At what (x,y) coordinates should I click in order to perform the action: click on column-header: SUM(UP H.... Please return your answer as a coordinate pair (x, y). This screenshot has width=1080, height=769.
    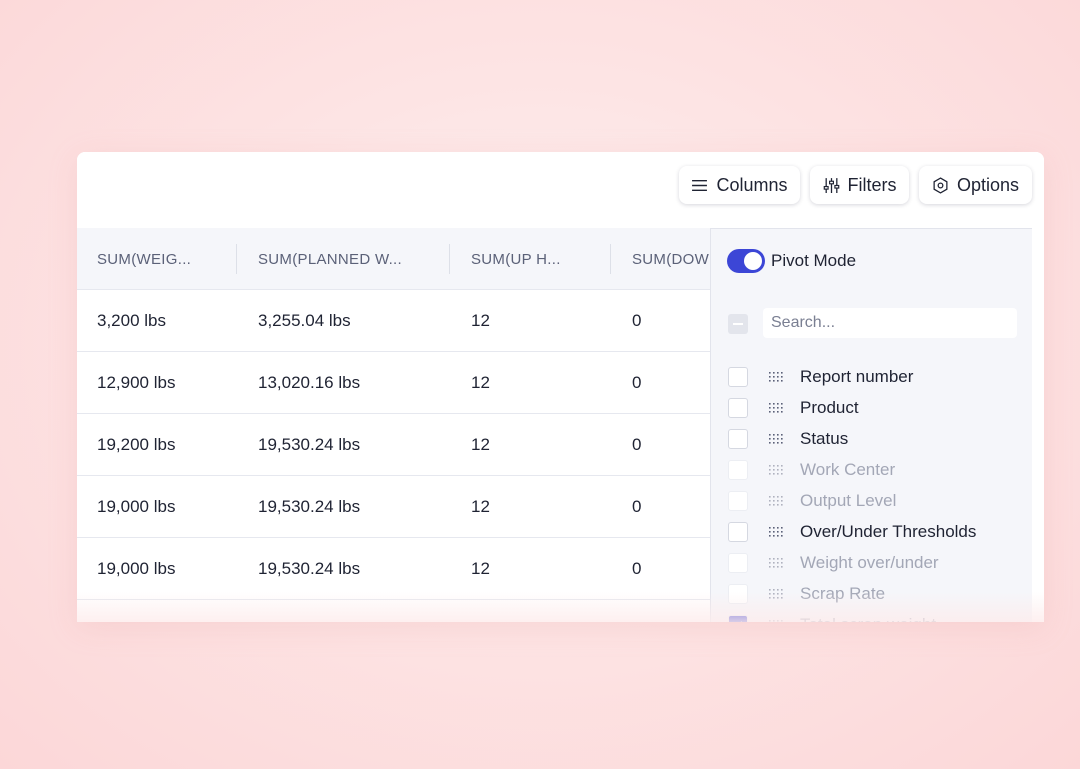
    Looking at the image, I should click on (536, 259).